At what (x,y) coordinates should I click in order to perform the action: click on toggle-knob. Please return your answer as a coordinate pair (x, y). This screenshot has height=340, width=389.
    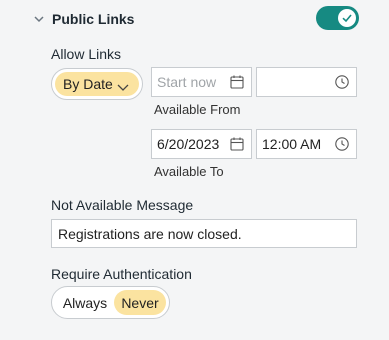
    Looking at the image, I should click on (347, 18).